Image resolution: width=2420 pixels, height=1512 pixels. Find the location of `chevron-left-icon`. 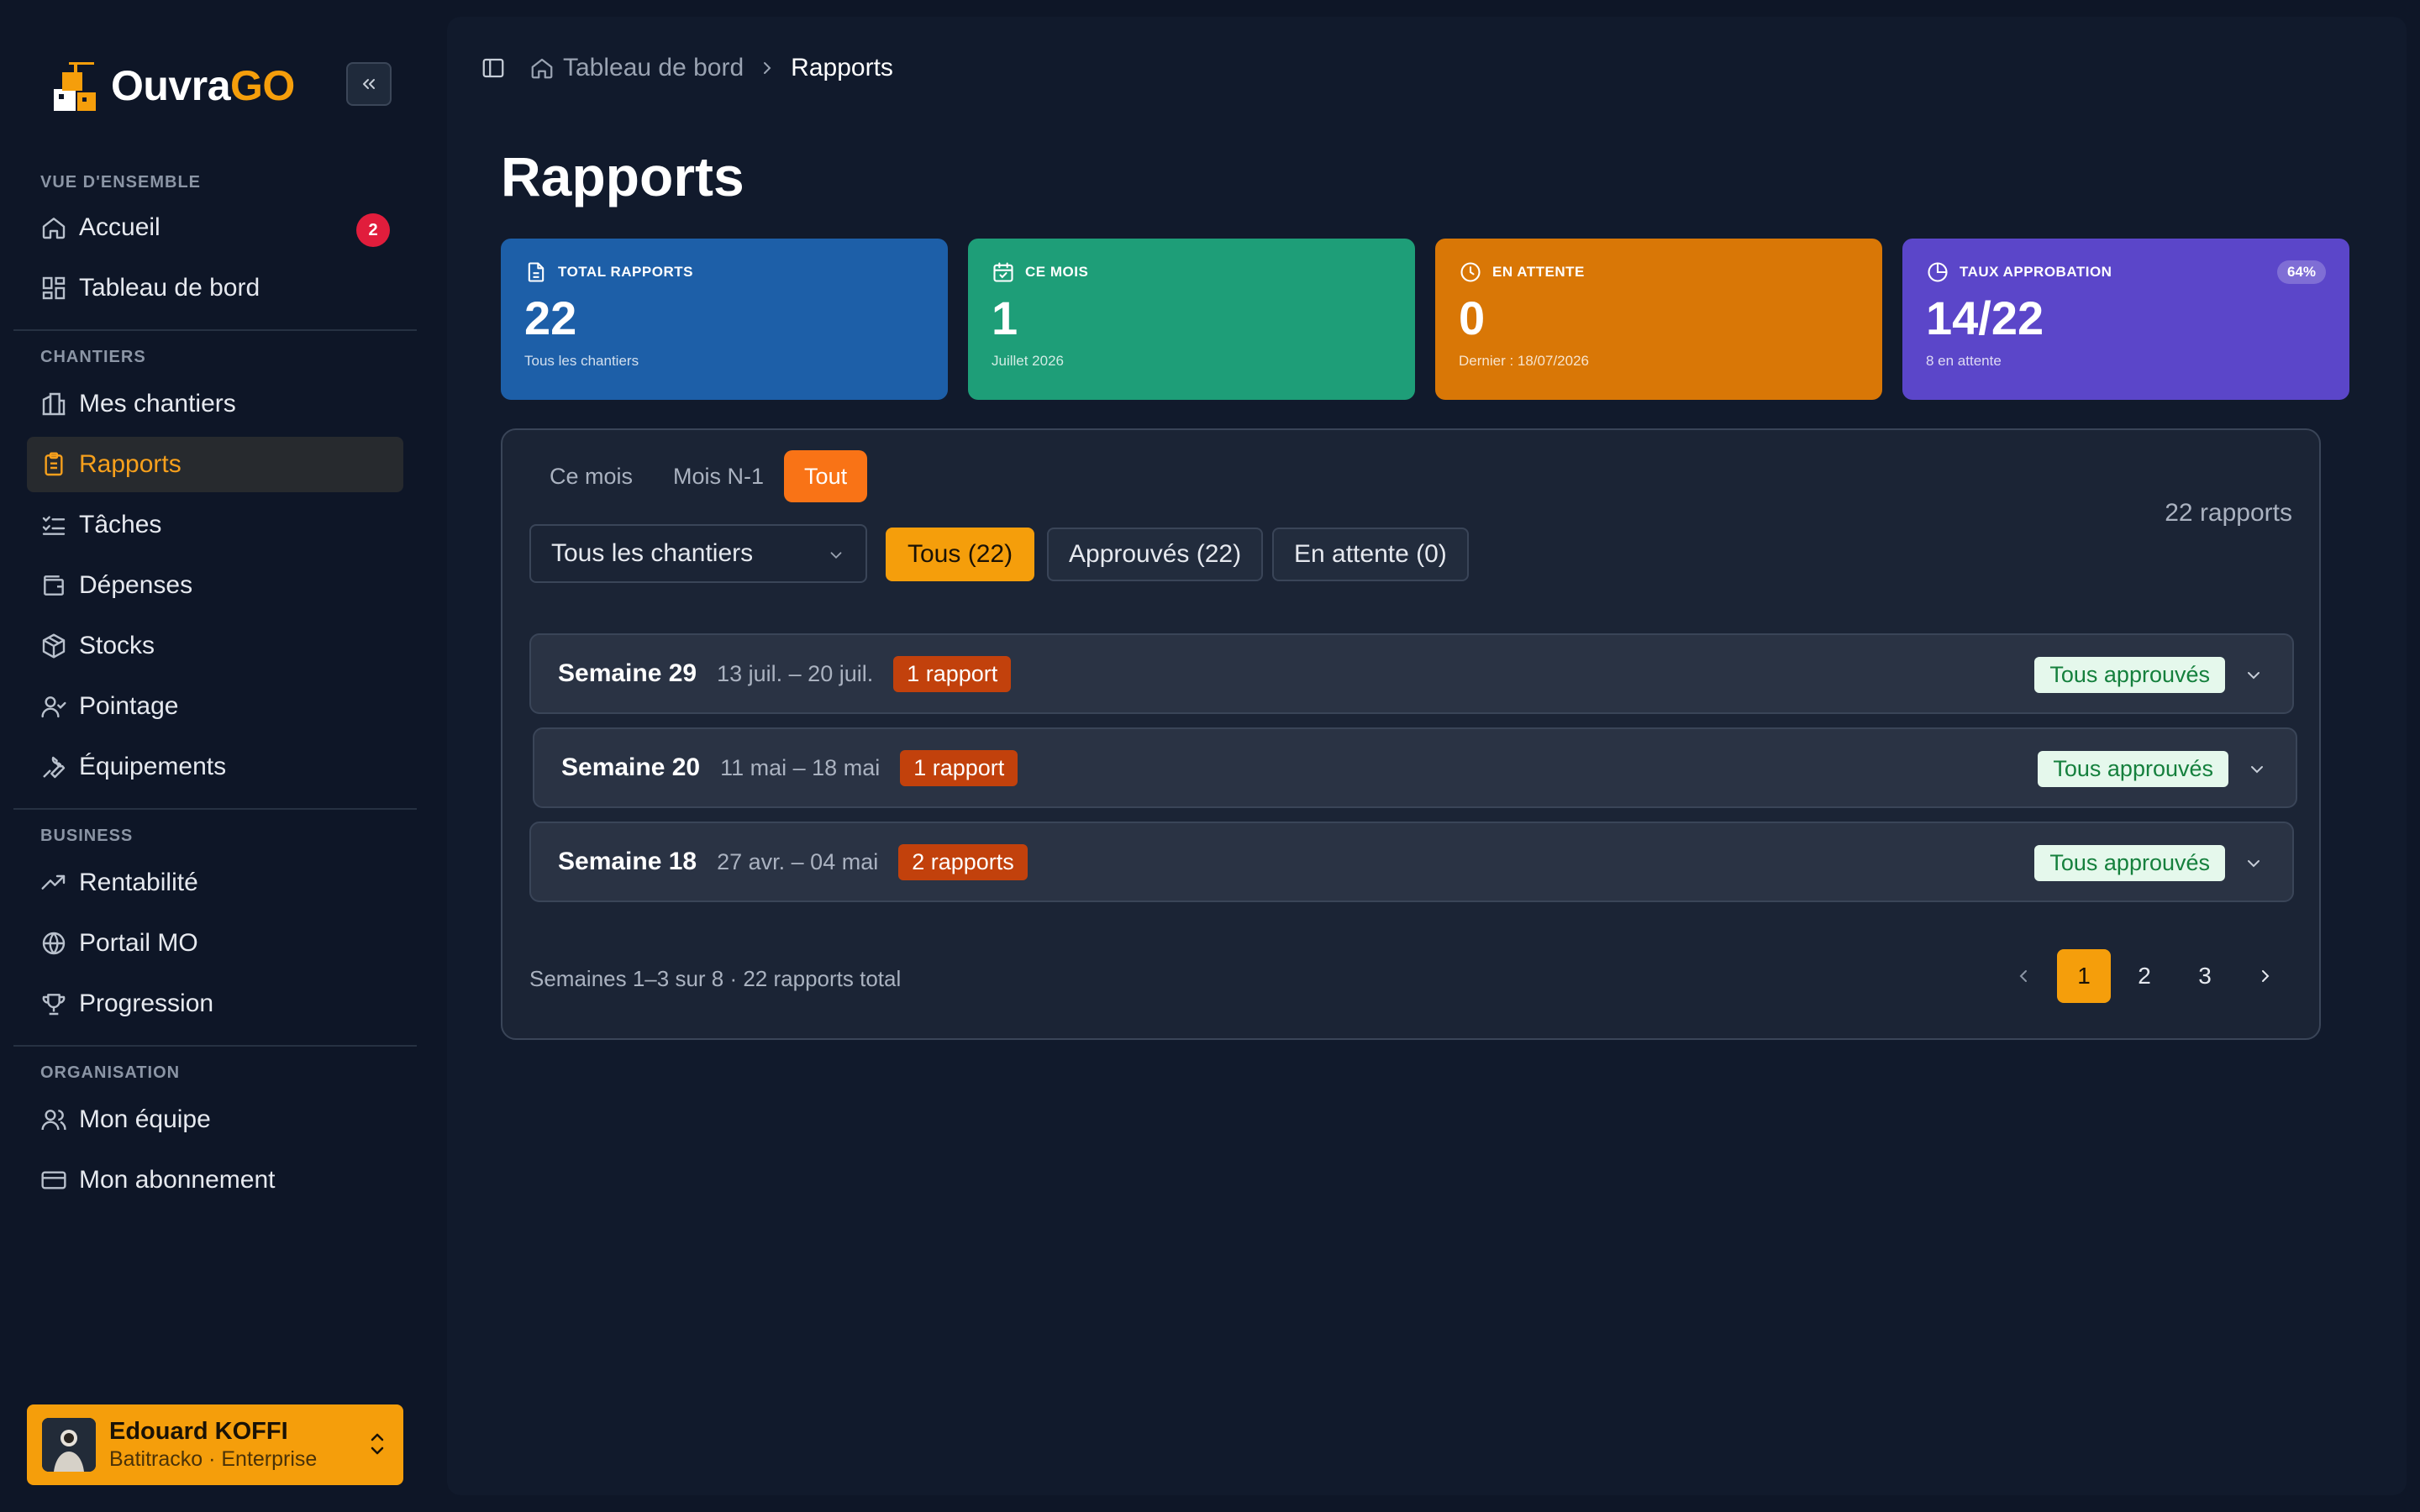

chevron-left-icon is located at coordinates (2023, 976).